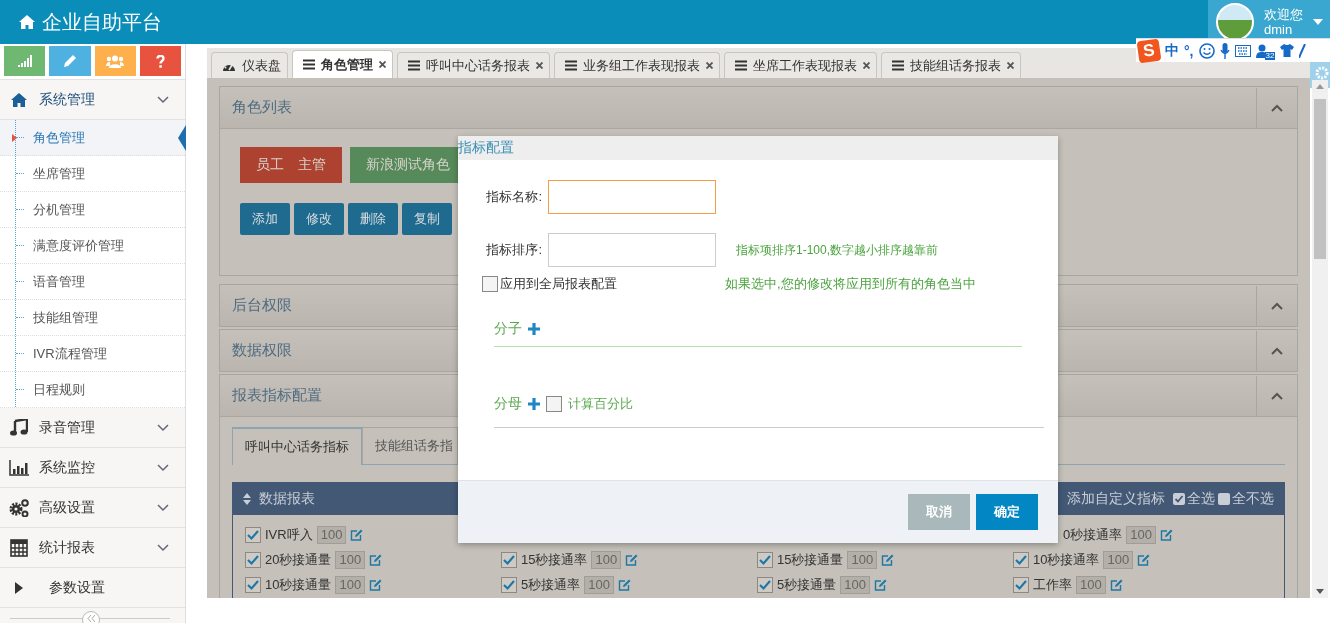  I want to click on greeting: 欢迎您, so click(1283, 14).